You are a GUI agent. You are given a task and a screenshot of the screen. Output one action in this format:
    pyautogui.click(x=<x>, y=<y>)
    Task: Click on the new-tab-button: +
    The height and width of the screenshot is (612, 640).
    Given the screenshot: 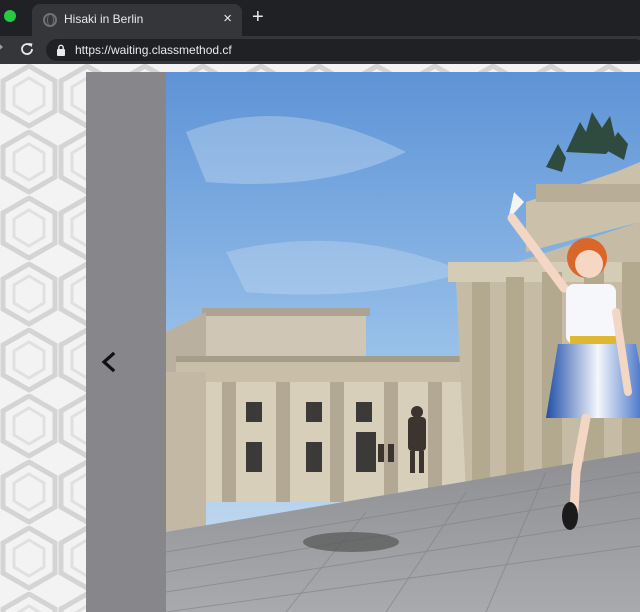 What is the action you would take?
    pyautogui.click(x=258, y=17)
    